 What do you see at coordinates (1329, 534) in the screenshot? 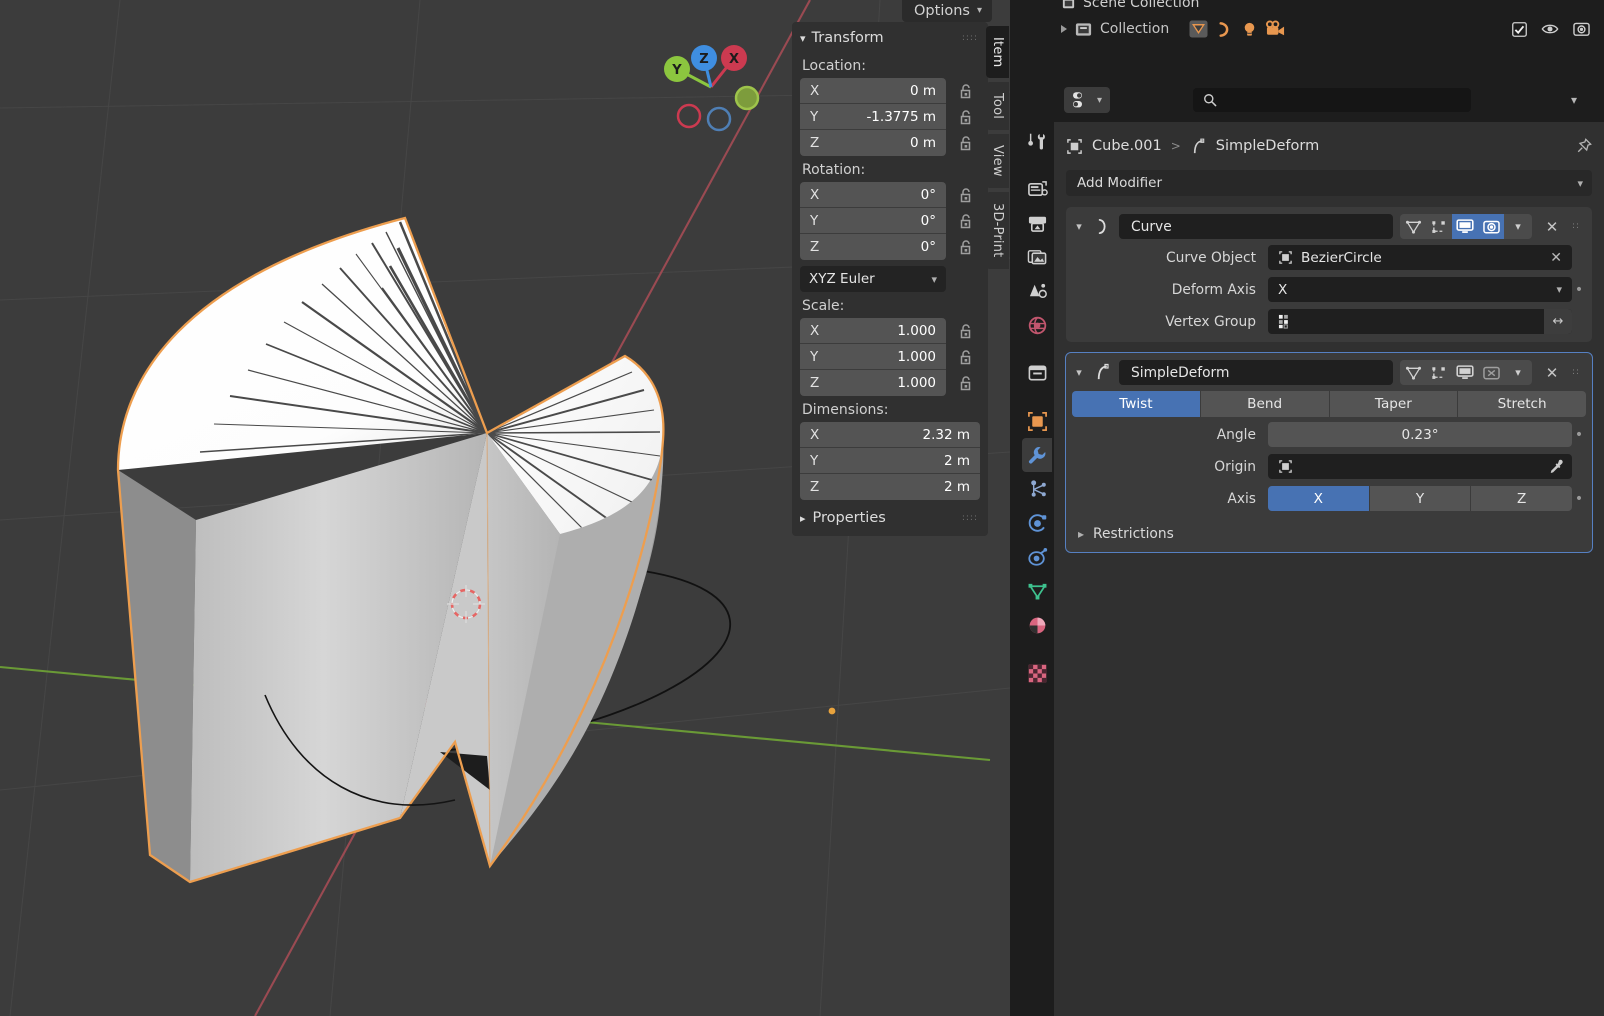
I see `restrictions-subpanel-header: ▸ Restrictions` at bounding box center [1329, 534].